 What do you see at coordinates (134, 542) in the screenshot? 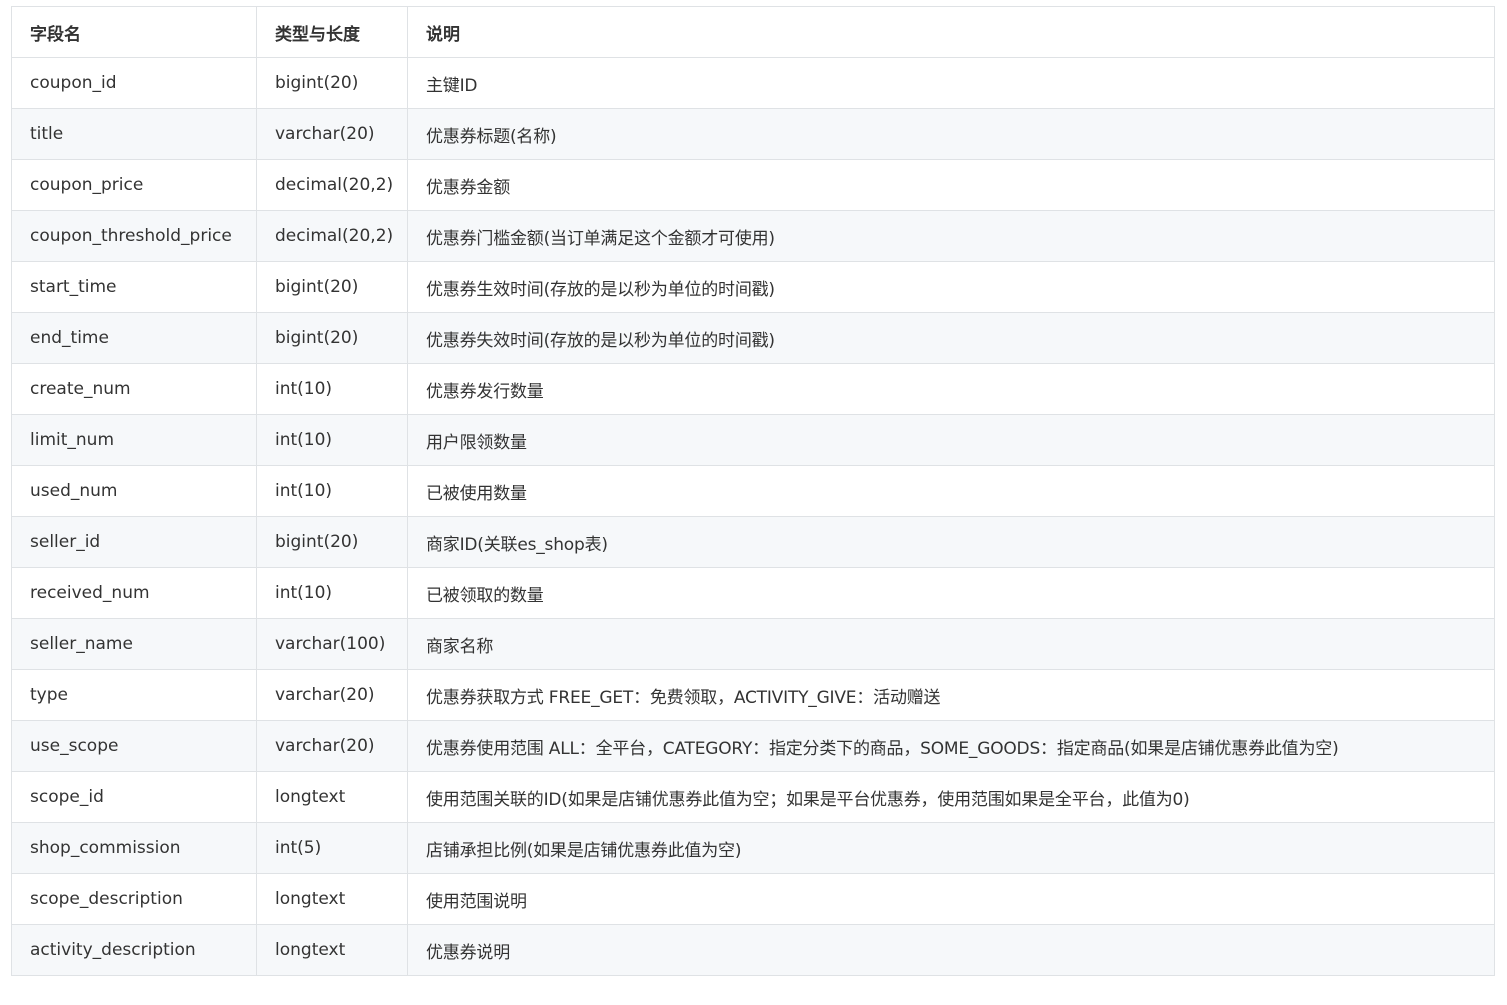
I see `cell-field-name: seller_id` at bounding box center [134, 542].